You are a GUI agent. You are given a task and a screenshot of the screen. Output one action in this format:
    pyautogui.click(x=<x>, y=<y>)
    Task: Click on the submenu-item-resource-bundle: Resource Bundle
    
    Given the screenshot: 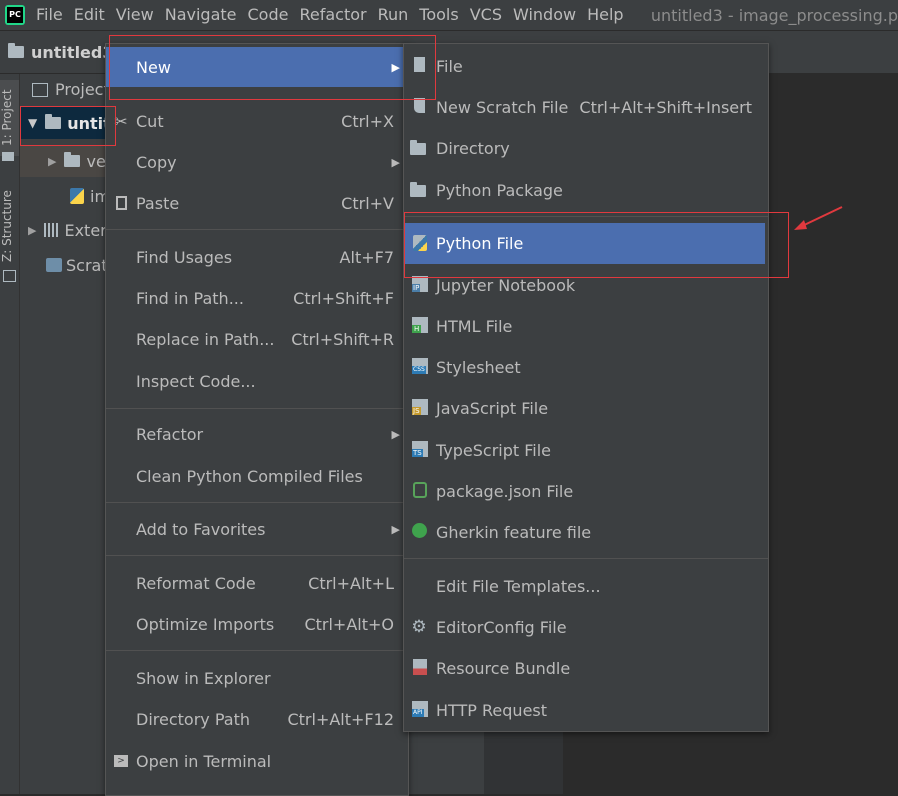 What is the action you would take?
    pyautogui.click(x=586, y=668)
    